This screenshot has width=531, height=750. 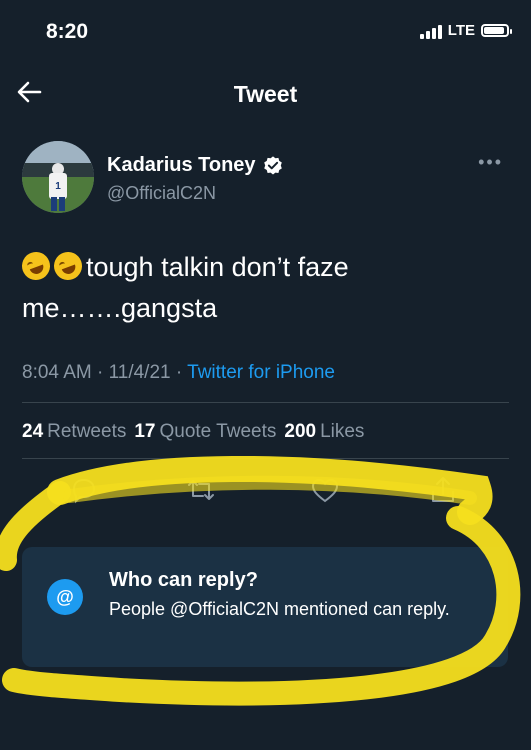 What do you see at coordinates (140, 372) in the screenshot?
I see `tweet-date: 11/4/21` at bounding box center [140, 372].